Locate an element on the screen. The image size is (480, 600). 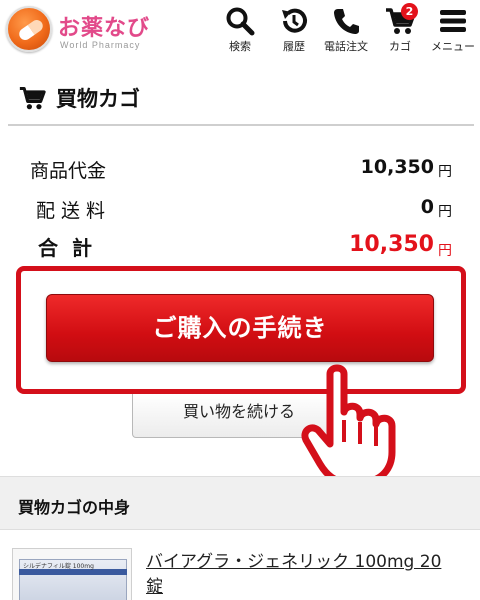
hand-pointer-icon is located at coordinates (348, 425).